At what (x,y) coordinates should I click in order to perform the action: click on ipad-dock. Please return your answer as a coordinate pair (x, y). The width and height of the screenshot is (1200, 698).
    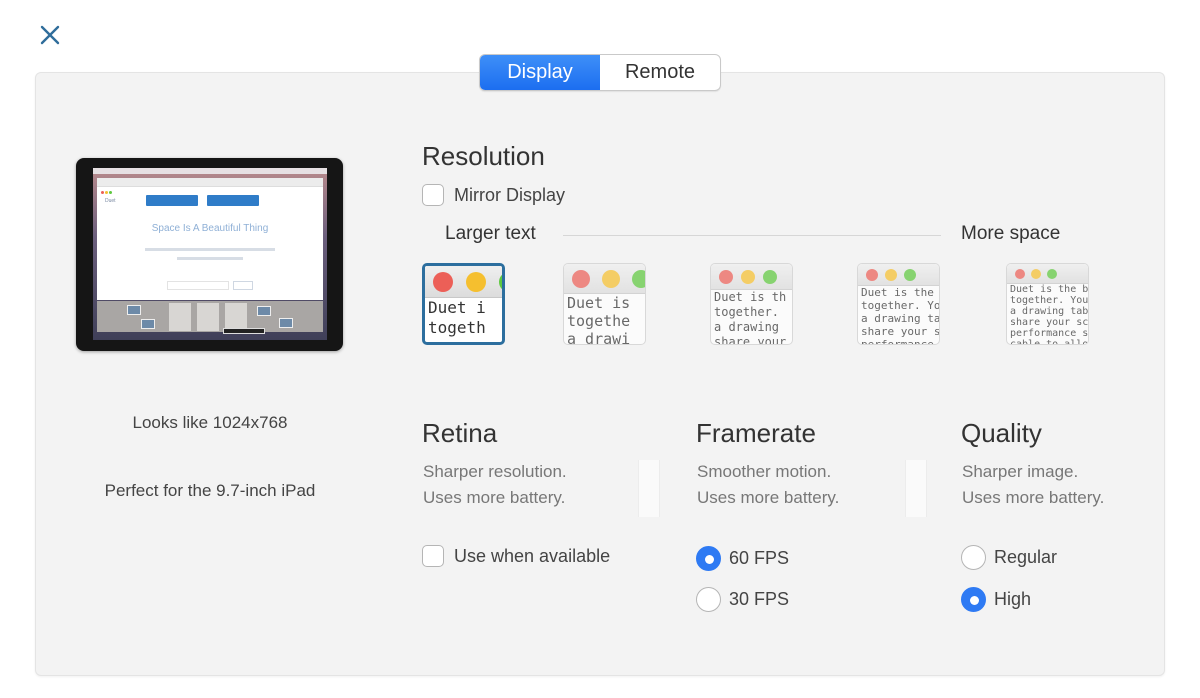
    Looking at the image, I should click on (210, 316).